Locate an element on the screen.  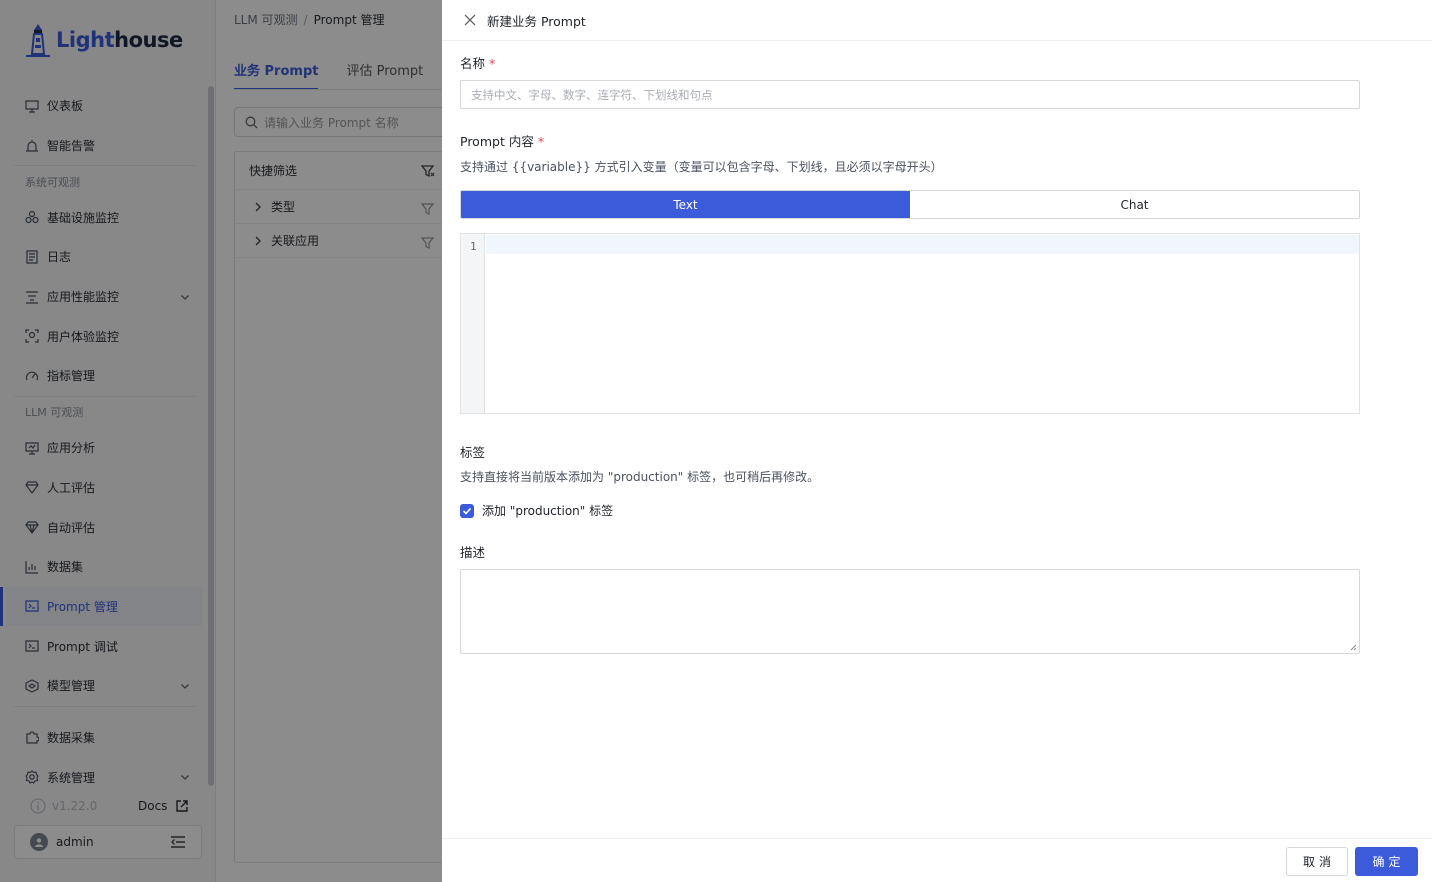
line-number: 1 is located at coordinates (473, 246).